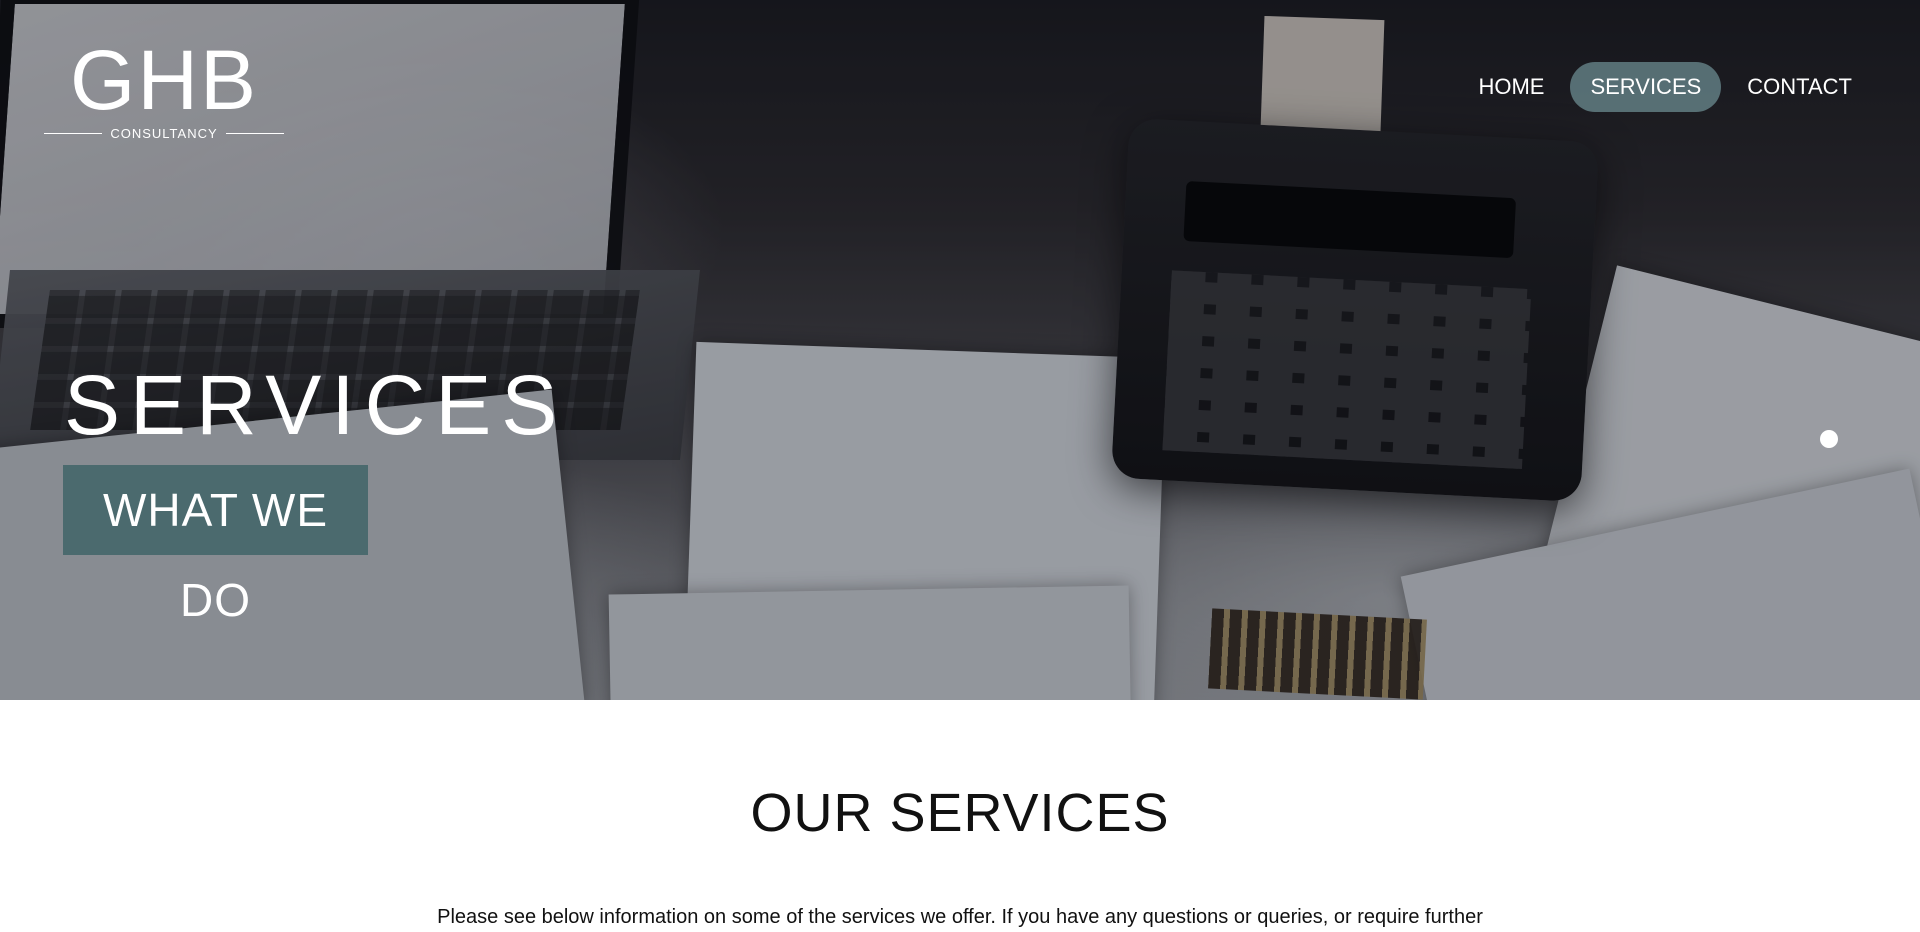 The width and height of the screenshot is (1920, 932). What do you see at coordinates (1829, 439) in the screenshot?
I see `slider-dot` at bounding box center [1829, 439].